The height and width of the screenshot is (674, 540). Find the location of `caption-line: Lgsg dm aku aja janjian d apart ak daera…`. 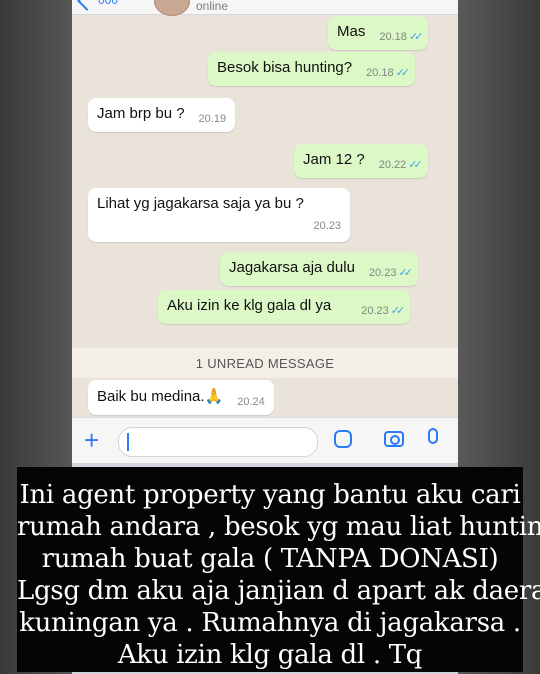

caption-line: Lgsg dm aku aja janjian d apart ak daera… is located at coordinates (278, 591).